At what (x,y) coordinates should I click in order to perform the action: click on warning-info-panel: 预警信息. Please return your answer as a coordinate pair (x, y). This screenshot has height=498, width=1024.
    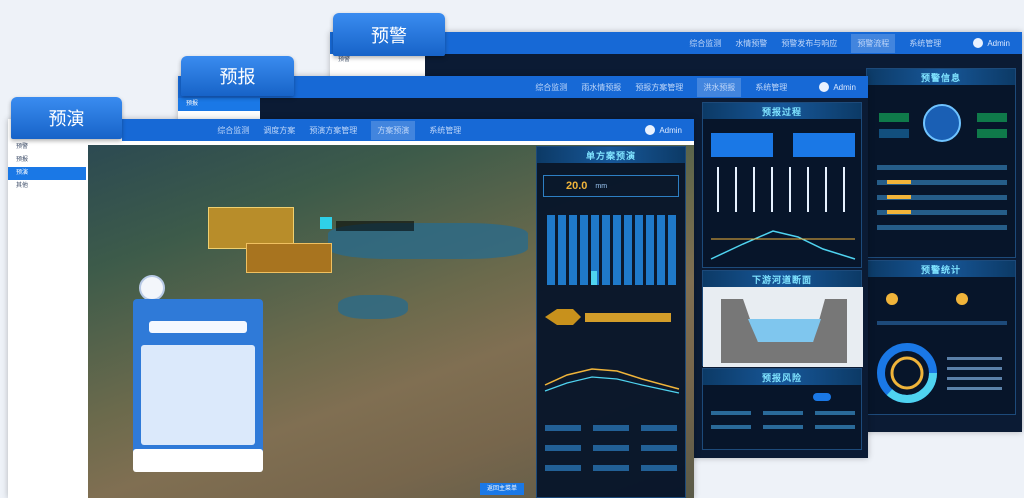
    Looking at the image, I should click on (941, 163).